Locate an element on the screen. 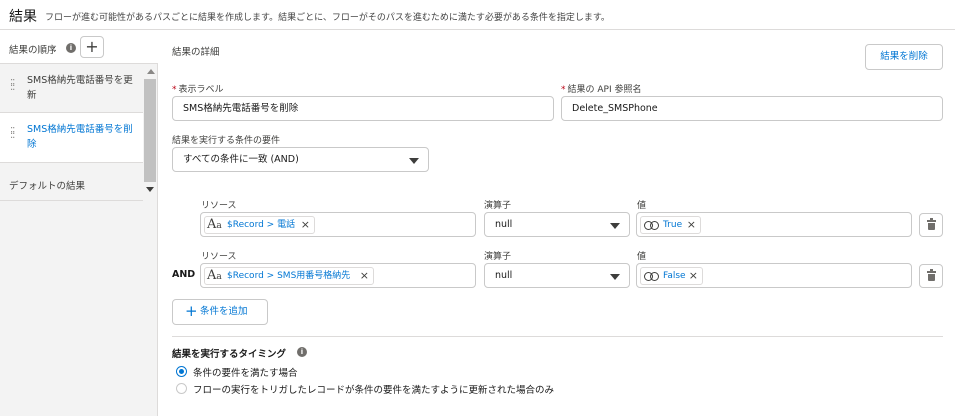 The width and height of the screenshot is (955, 416). resource-pill-label: $Record > SMS用番号格納先 is located at coordinates (289, 276).